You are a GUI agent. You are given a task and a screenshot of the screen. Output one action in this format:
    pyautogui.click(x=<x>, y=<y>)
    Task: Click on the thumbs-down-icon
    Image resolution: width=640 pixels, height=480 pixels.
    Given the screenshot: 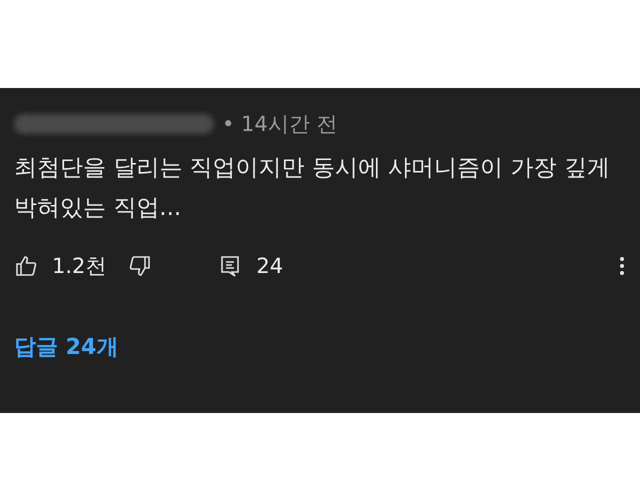 What is the action you would take?
    pyautogui.click(x=140, y=266)
    